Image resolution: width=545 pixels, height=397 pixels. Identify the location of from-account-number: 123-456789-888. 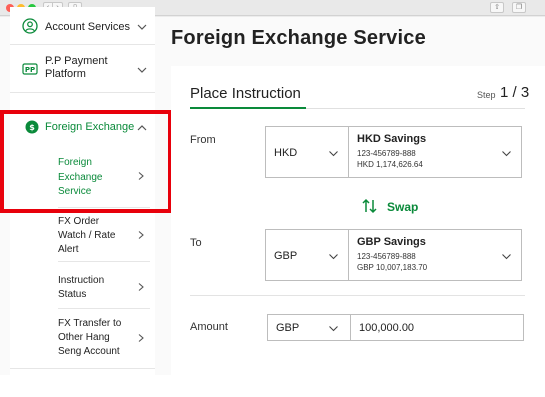
(386, 153).